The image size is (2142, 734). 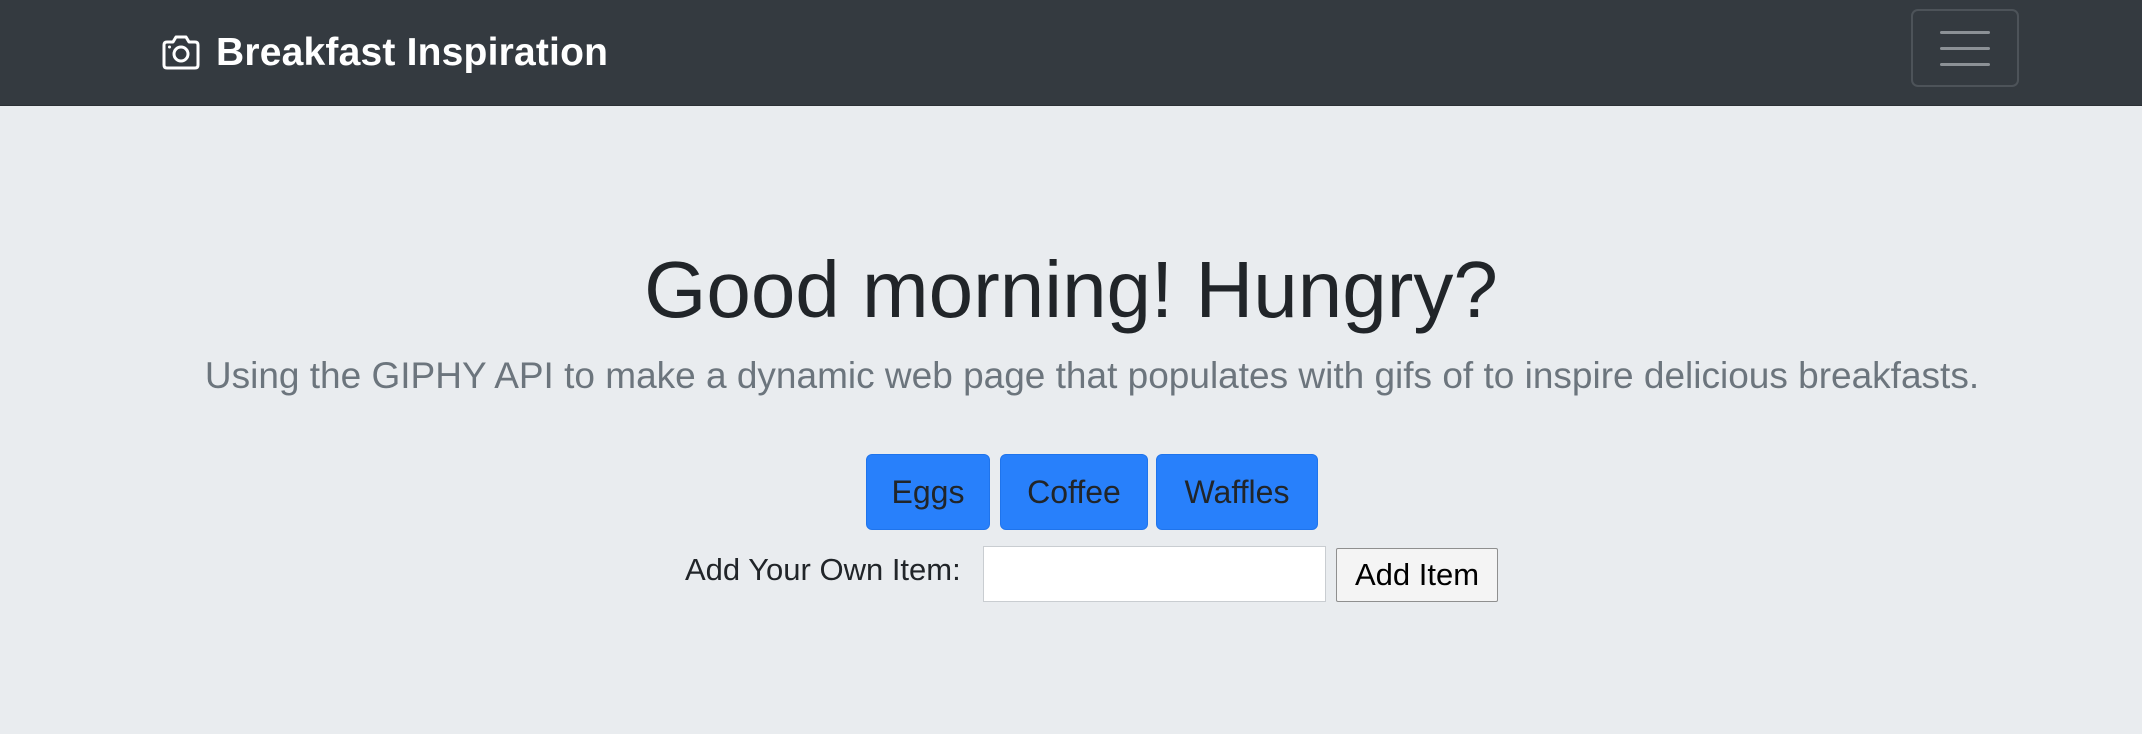 What do you see at coordinates (181, 53) in the screenshot?
I see `camera-icon` at bounding box center [181, 53].